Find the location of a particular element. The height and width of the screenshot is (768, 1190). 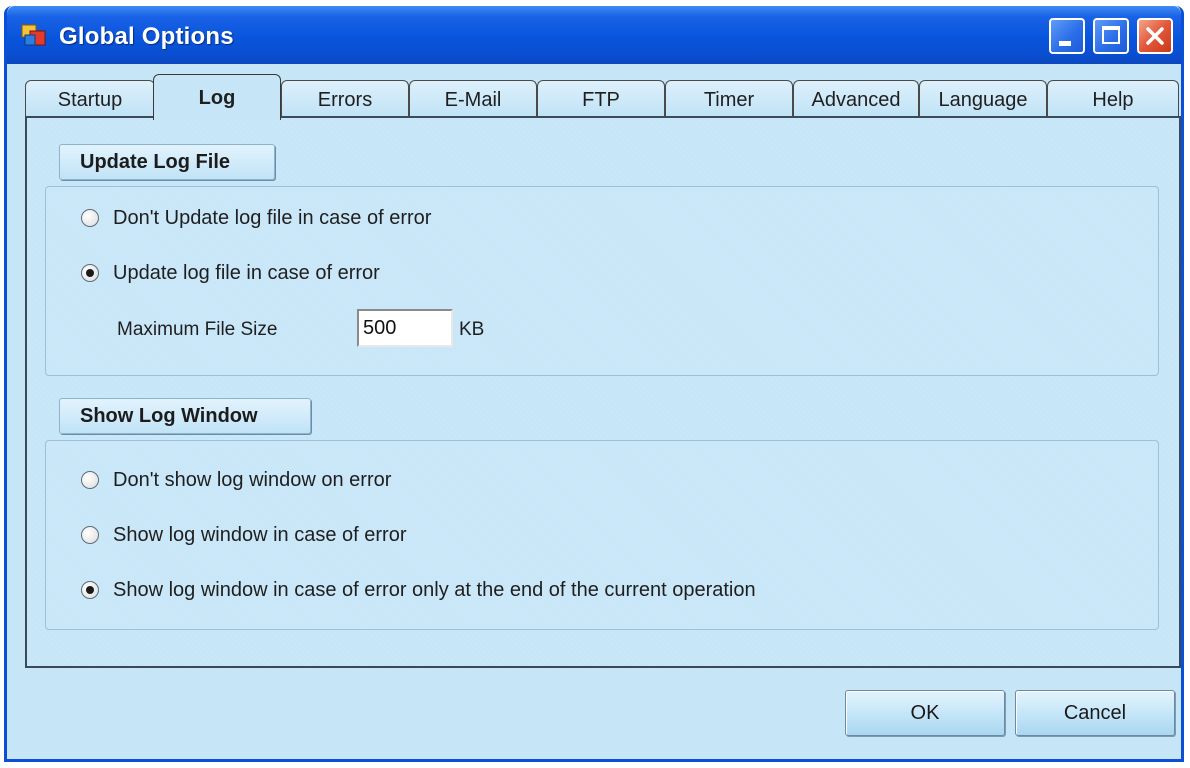

tab-timer: Timer is located at coordinates (729, 99).